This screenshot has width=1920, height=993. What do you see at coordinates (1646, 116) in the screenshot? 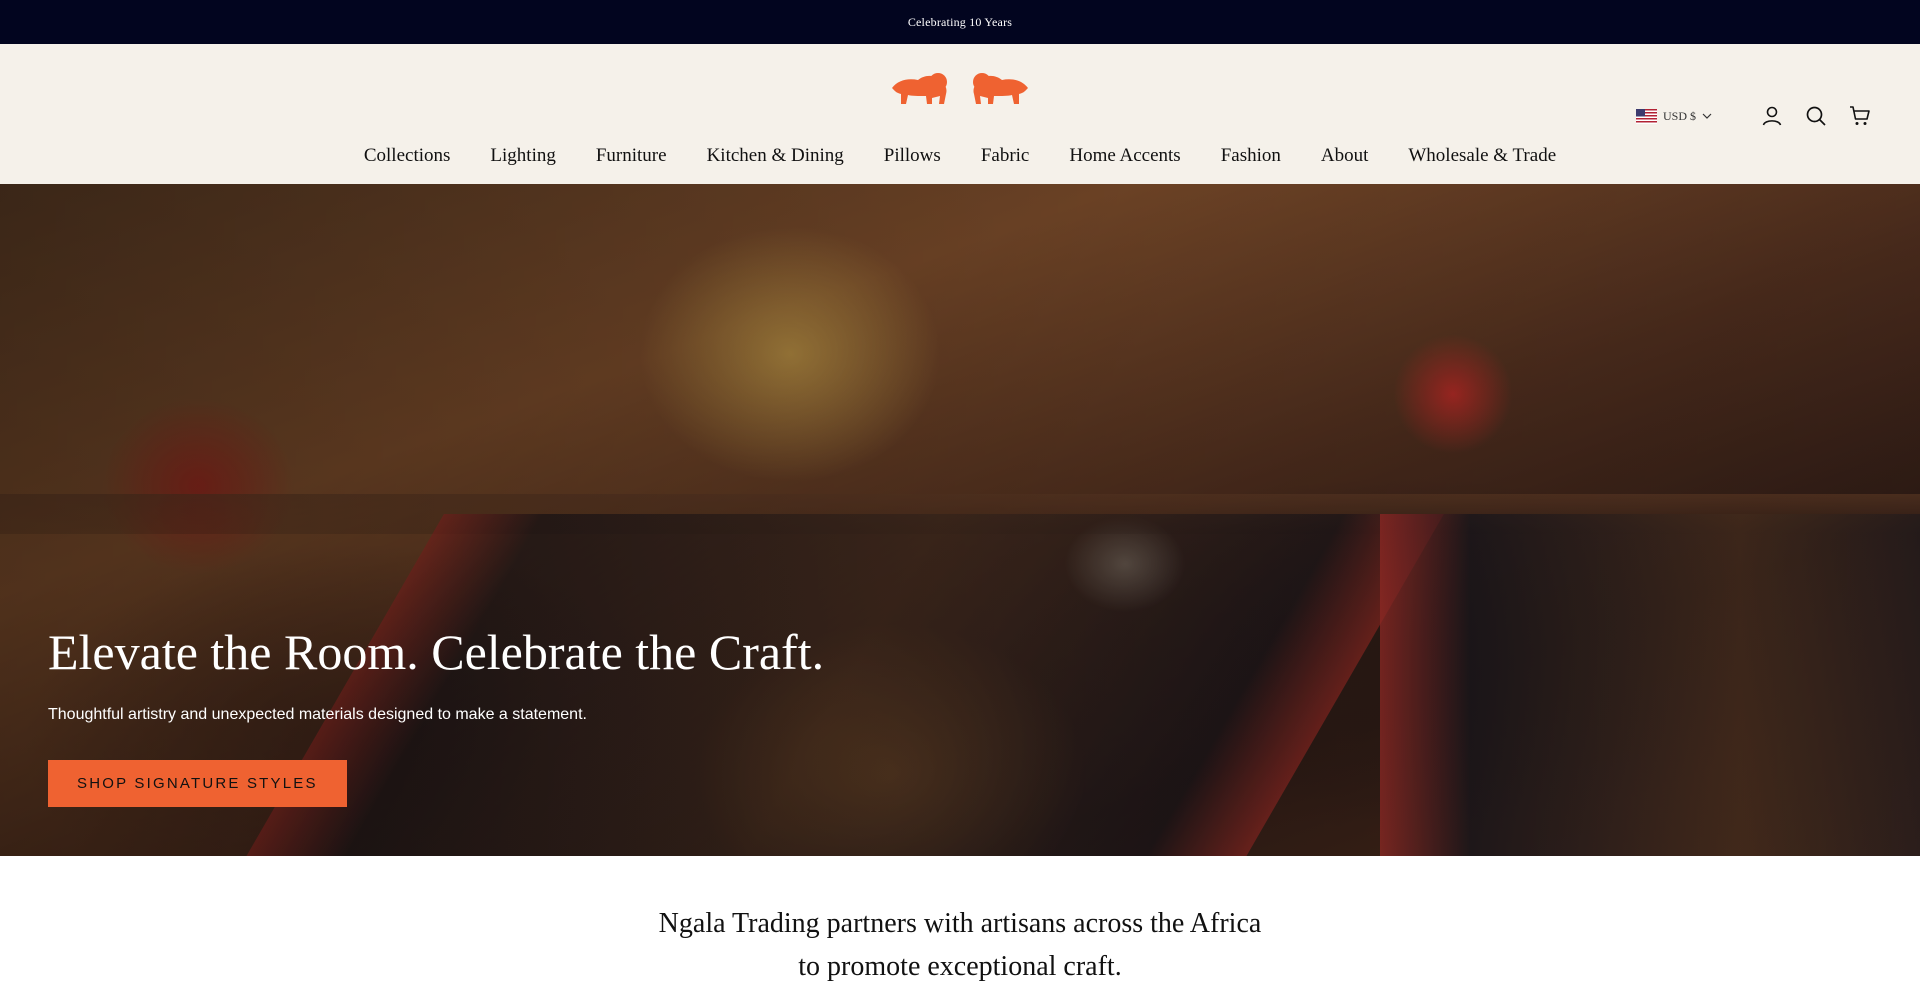
I see `us-flag-icon` at bounding box center [1646, 116].